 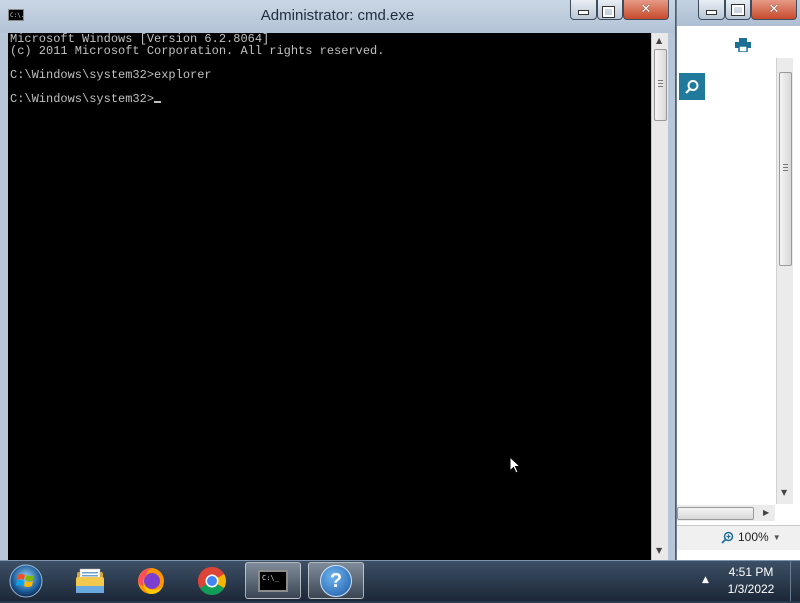 I want to click on zoom-control: 100% ▼, so click(x=751, y=537).